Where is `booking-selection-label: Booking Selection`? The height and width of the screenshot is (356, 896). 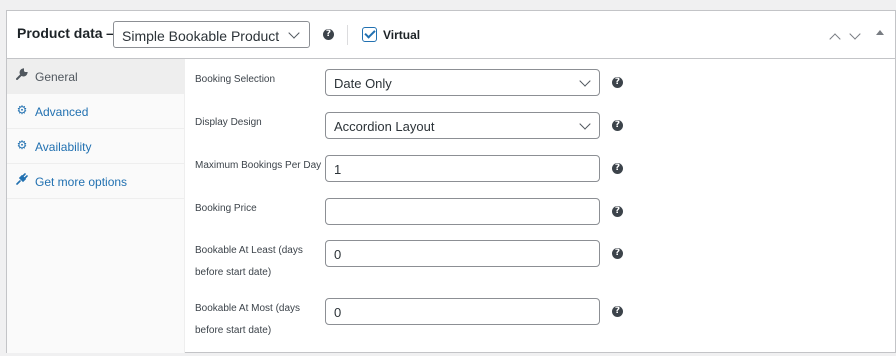
booking-selection-label: Booking Selection is located at coordinates (235, 79).